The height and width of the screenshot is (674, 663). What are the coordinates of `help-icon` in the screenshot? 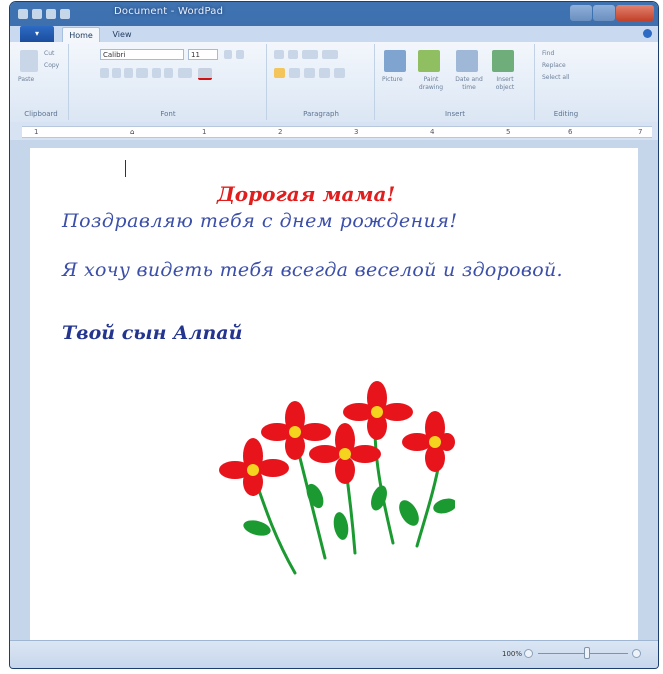 It's located at (647, 33).